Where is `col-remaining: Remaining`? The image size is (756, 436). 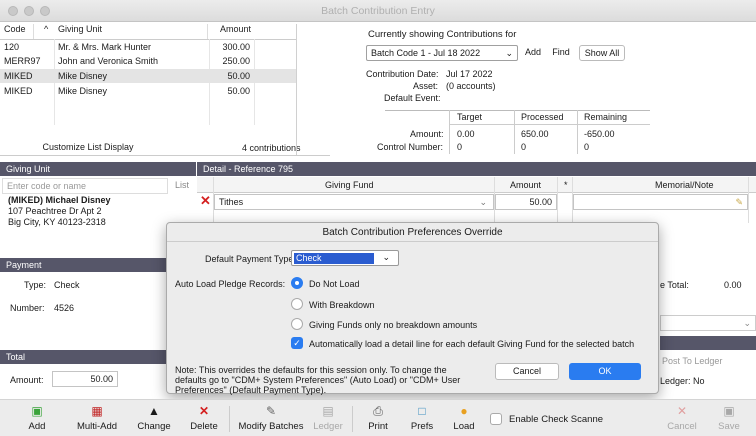 col-remaining: Remaining is located at coordinates (606, 117).